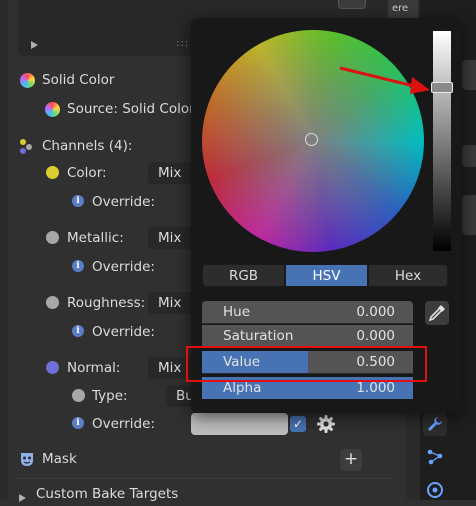  I want to click on channels-icon, so click(26, 146).